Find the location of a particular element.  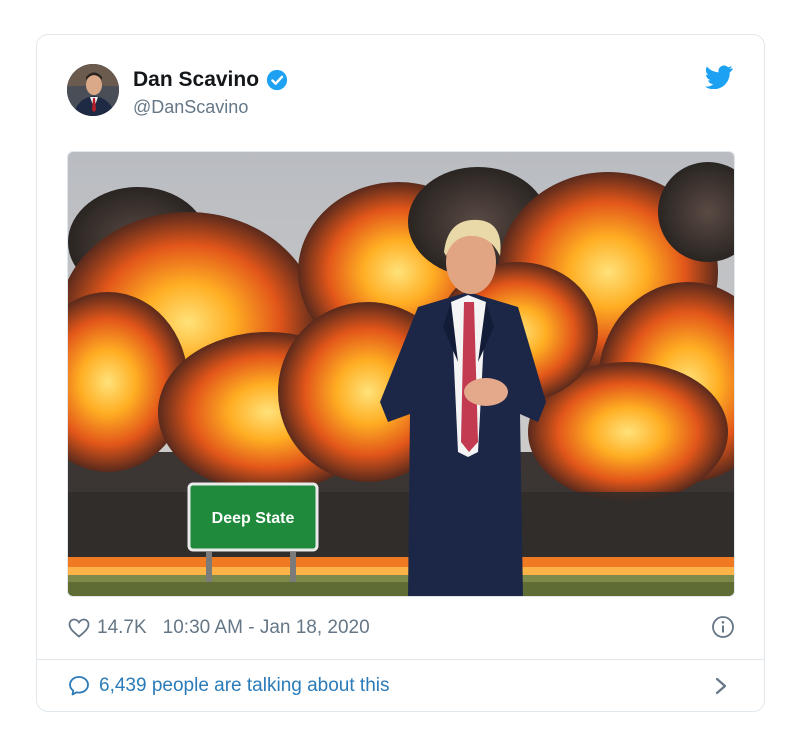

heart-icon is located at coordinates (79, 628).